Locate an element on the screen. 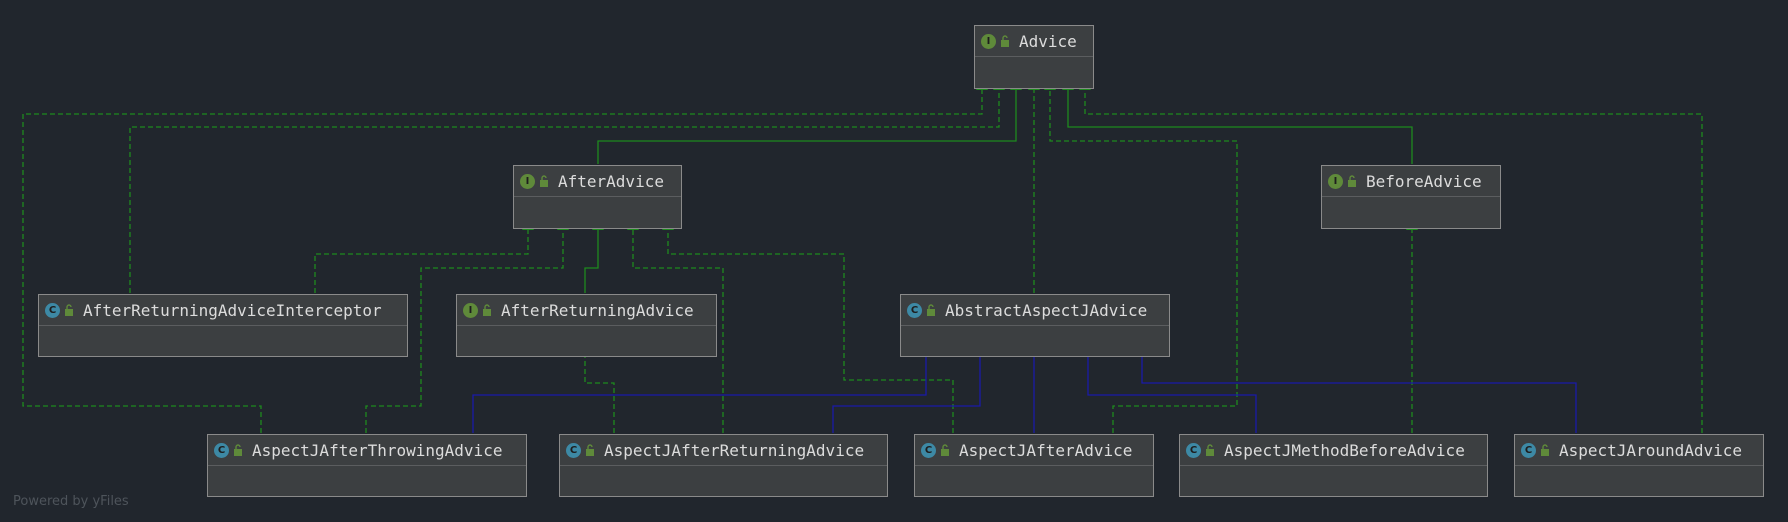 This screenshot has width=1788, height=522. node-aspectj-after-advice: C AspectJAfterAdvice is located at coordinates (1034, 465).